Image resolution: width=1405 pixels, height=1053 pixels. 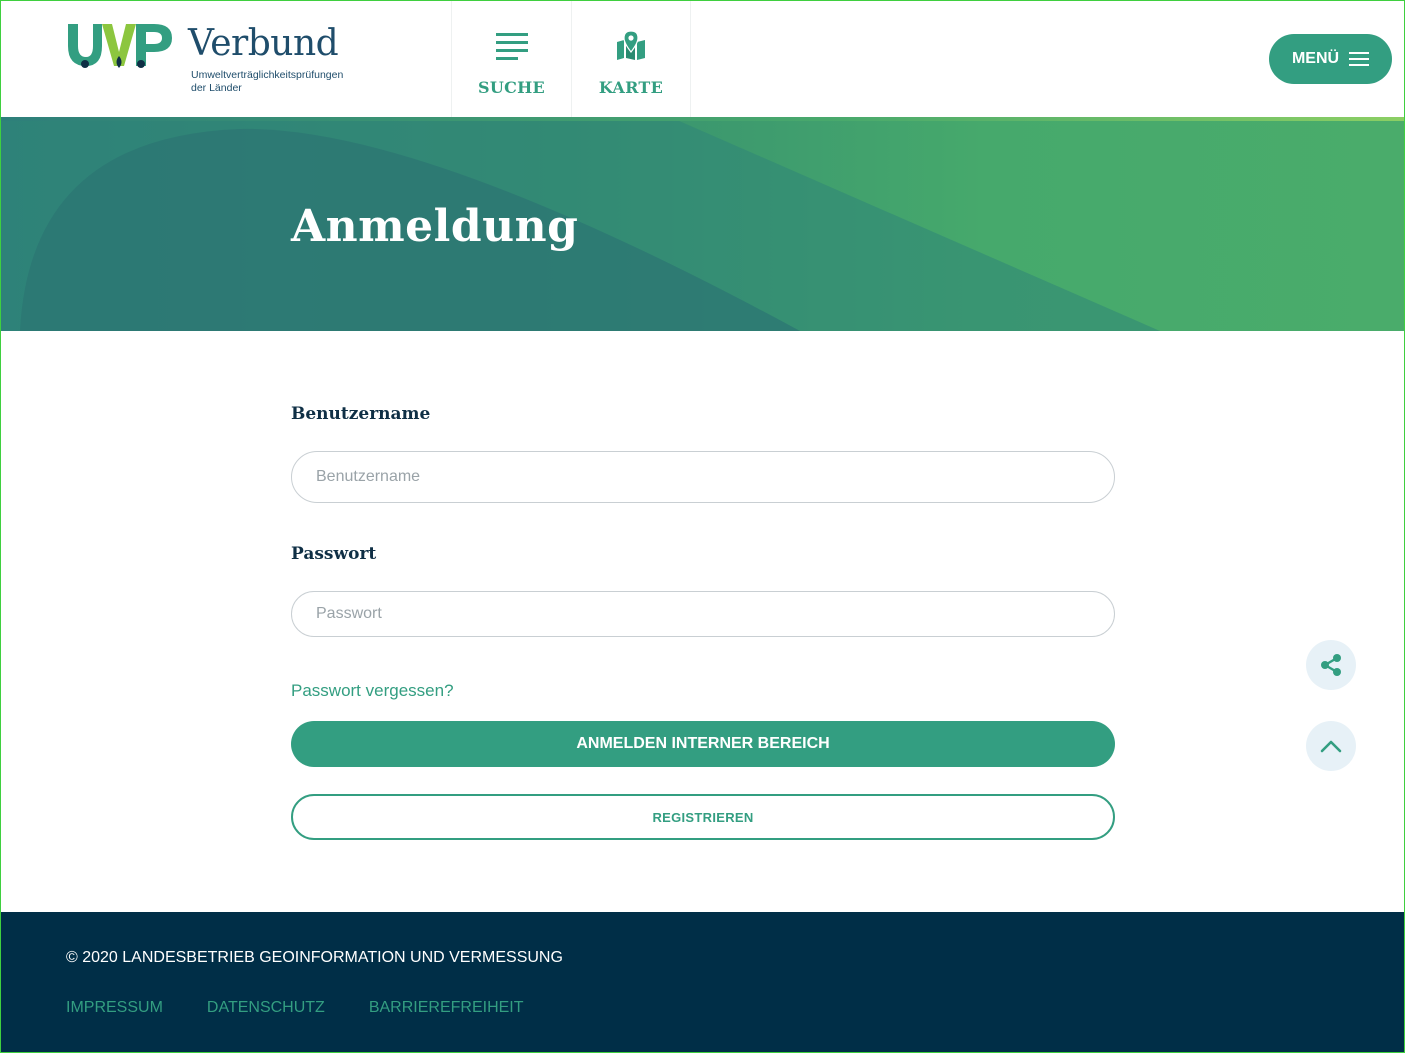 I want to click on scroll-to-top-button, so click(x=1331, y=746).